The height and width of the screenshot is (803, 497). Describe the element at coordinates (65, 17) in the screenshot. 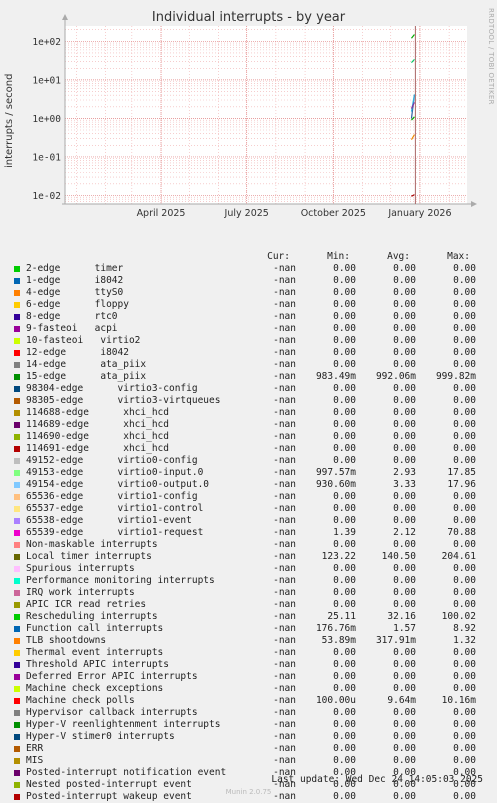

I see `y-axis-arrow` at that location.